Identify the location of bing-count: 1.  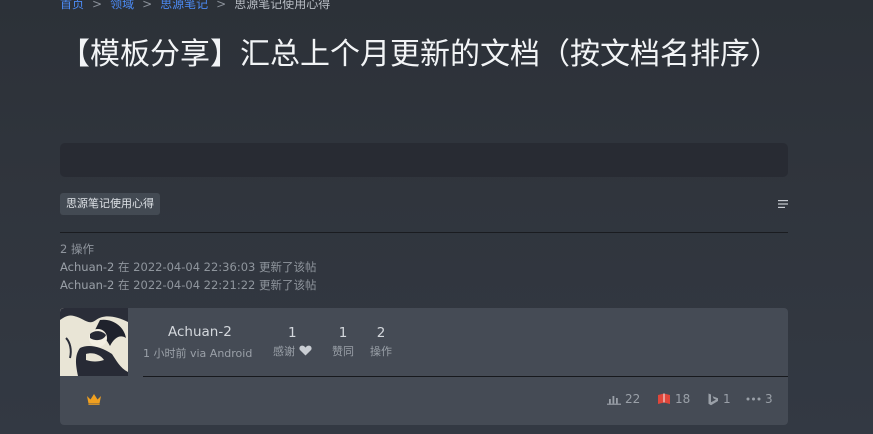
(727, 399).